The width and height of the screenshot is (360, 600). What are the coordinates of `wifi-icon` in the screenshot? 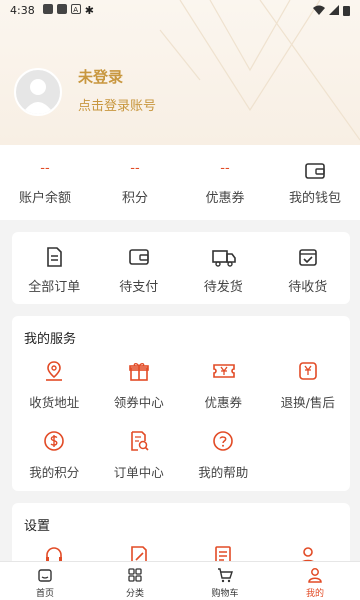 It's located at (319, 10).